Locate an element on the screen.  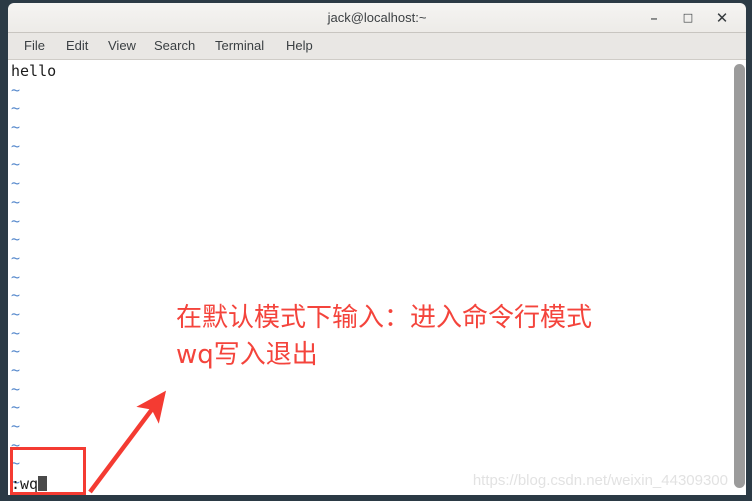
text-cursor is located at coordinates (43, 483).